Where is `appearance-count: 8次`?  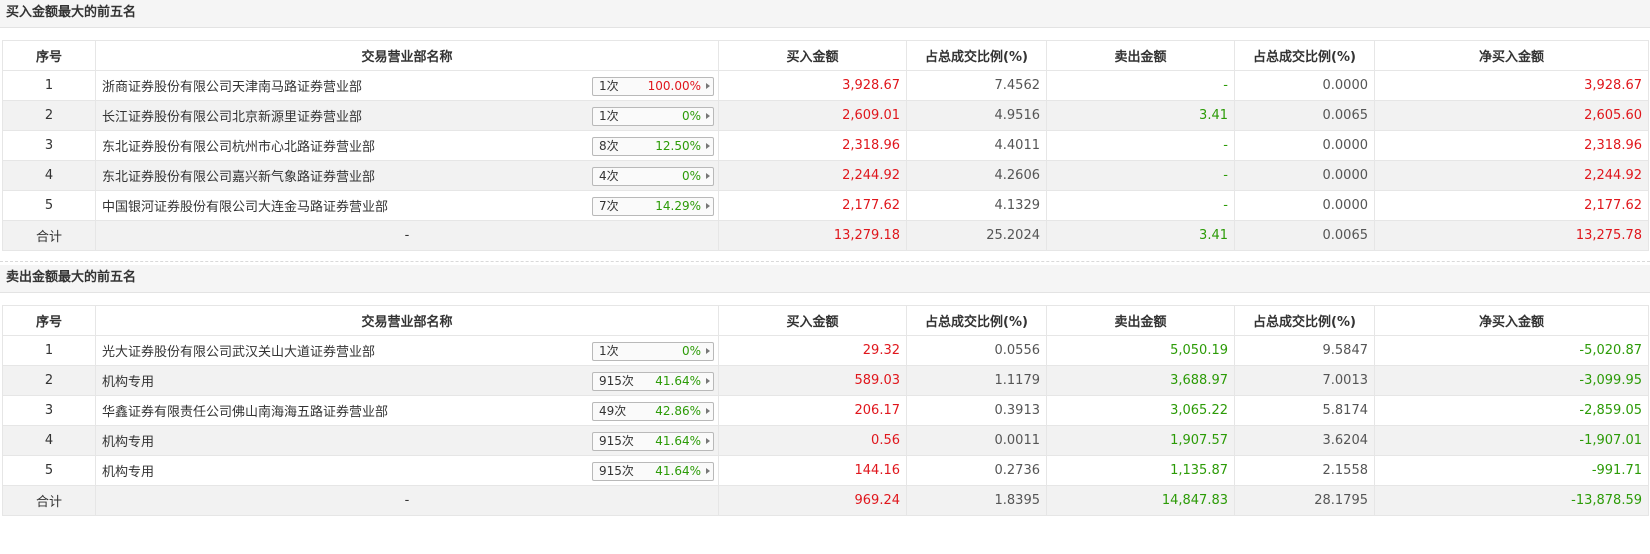
appearance-count: 8次 is located at coordinates (609, 146).